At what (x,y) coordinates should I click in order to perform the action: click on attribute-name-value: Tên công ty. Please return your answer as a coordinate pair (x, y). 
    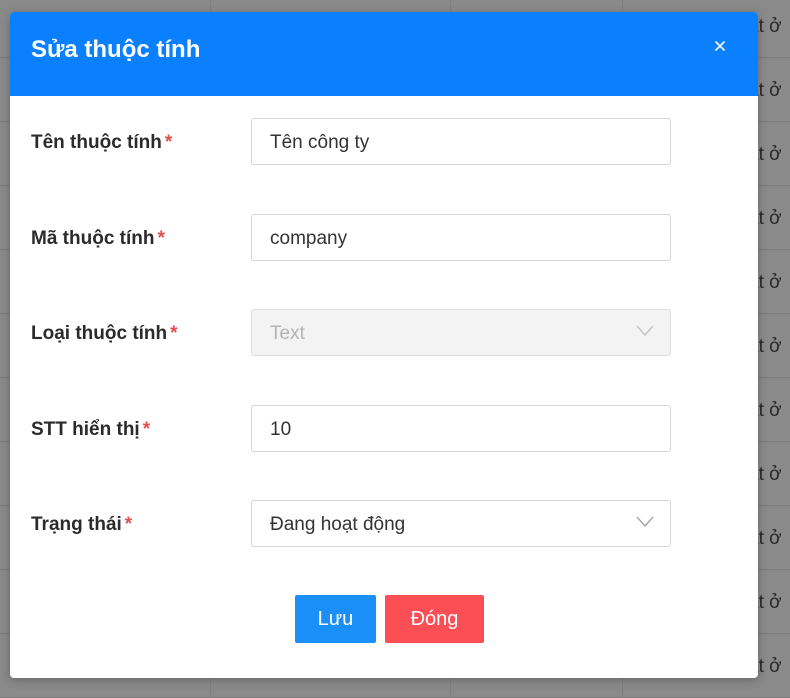
    Looking at the image, I should click on (320, 142).